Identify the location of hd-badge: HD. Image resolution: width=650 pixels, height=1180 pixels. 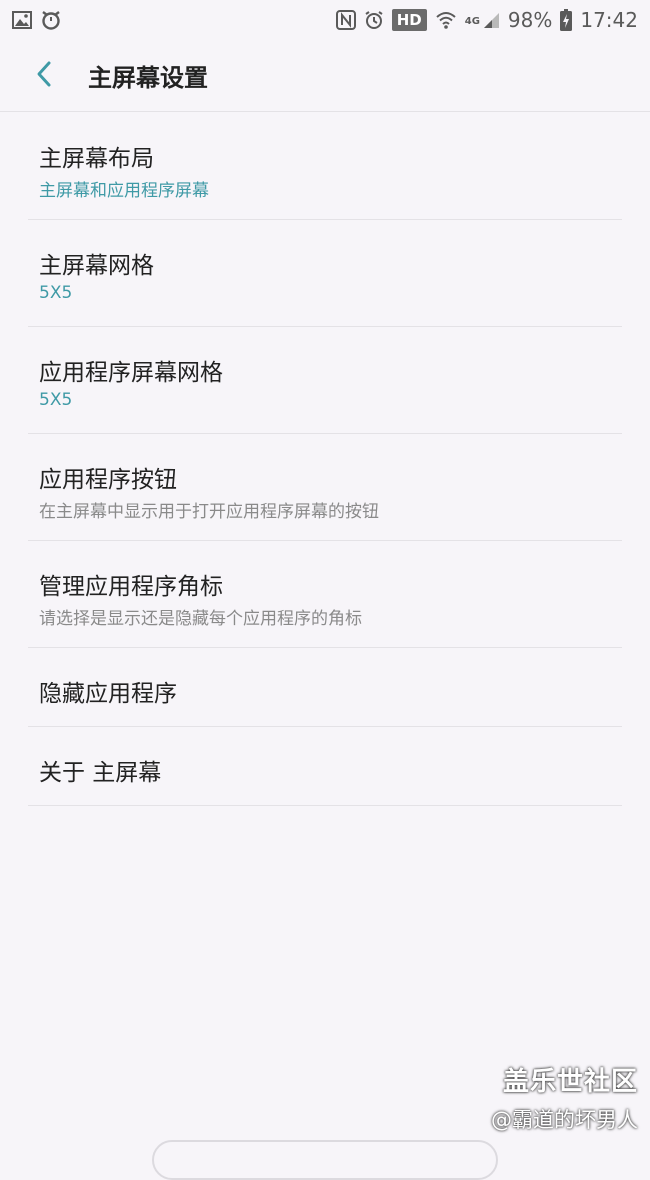
(409, 20).